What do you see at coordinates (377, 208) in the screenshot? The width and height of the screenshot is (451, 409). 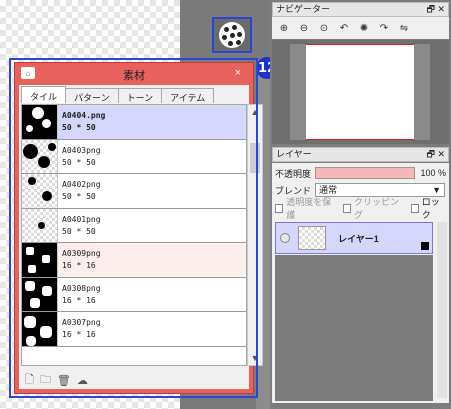 I see `clipping-label: クリッピング` at bounding box center [377, 208].